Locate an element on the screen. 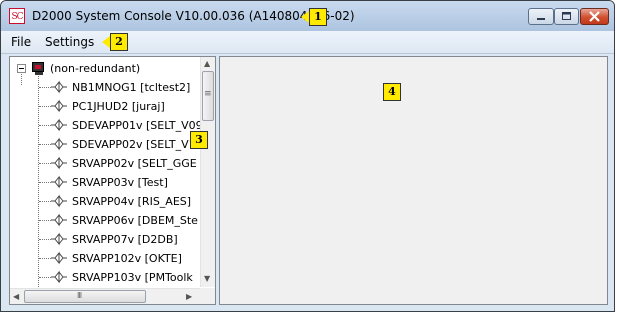  tree-node: SRVAPP06v [DBEM_Ste is located at coordinates (105, 220).